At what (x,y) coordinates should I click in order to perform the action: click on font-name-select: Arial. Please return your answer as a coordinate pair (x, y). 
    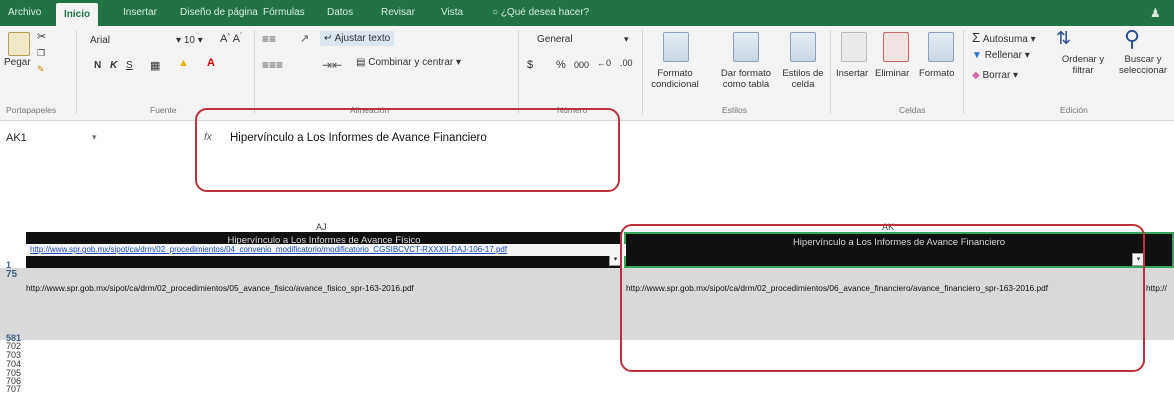
    Looking at the image, I should click on (100, 40).